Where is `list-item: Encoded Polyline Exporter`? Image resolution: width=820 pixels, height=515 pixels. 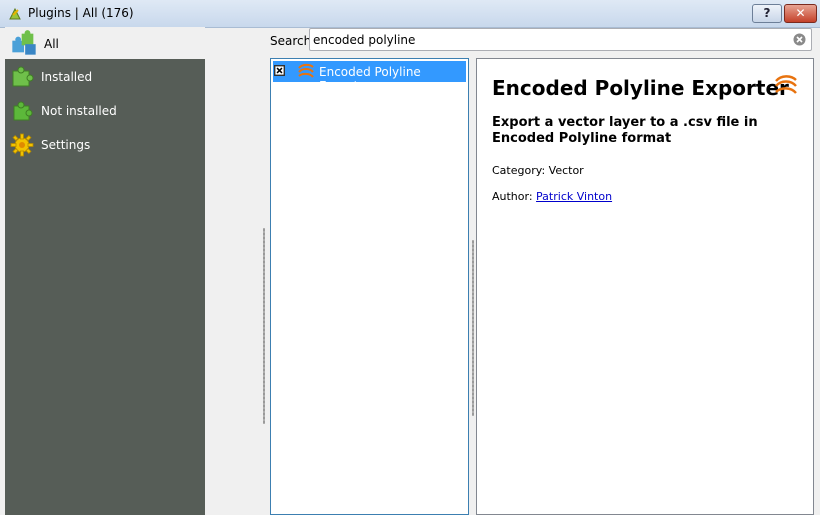 list-item: Encoded Polyline Exporter is located at coordinates (369, 77).